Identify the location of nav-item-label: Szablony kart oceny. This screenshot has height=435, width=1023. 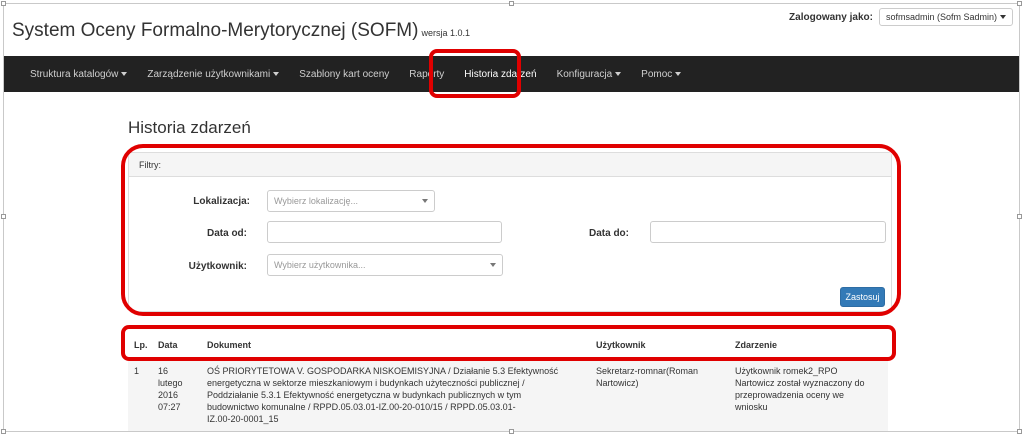
(344, 74).